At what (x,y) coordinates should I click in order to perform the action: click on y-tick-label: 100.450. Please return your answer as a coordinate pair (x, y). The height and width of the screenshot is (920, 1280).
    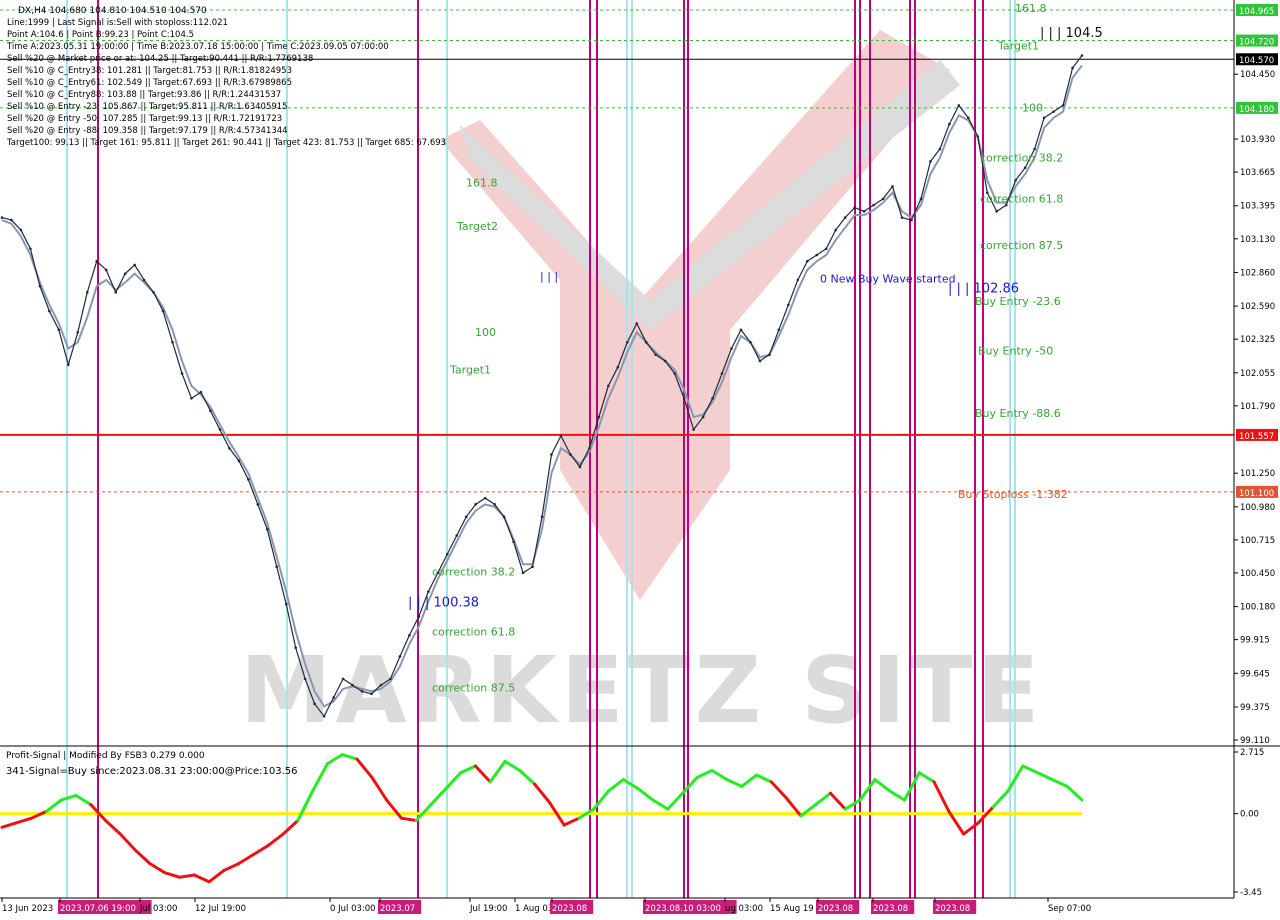
    Looking at the image, I should click on (1257, 574).